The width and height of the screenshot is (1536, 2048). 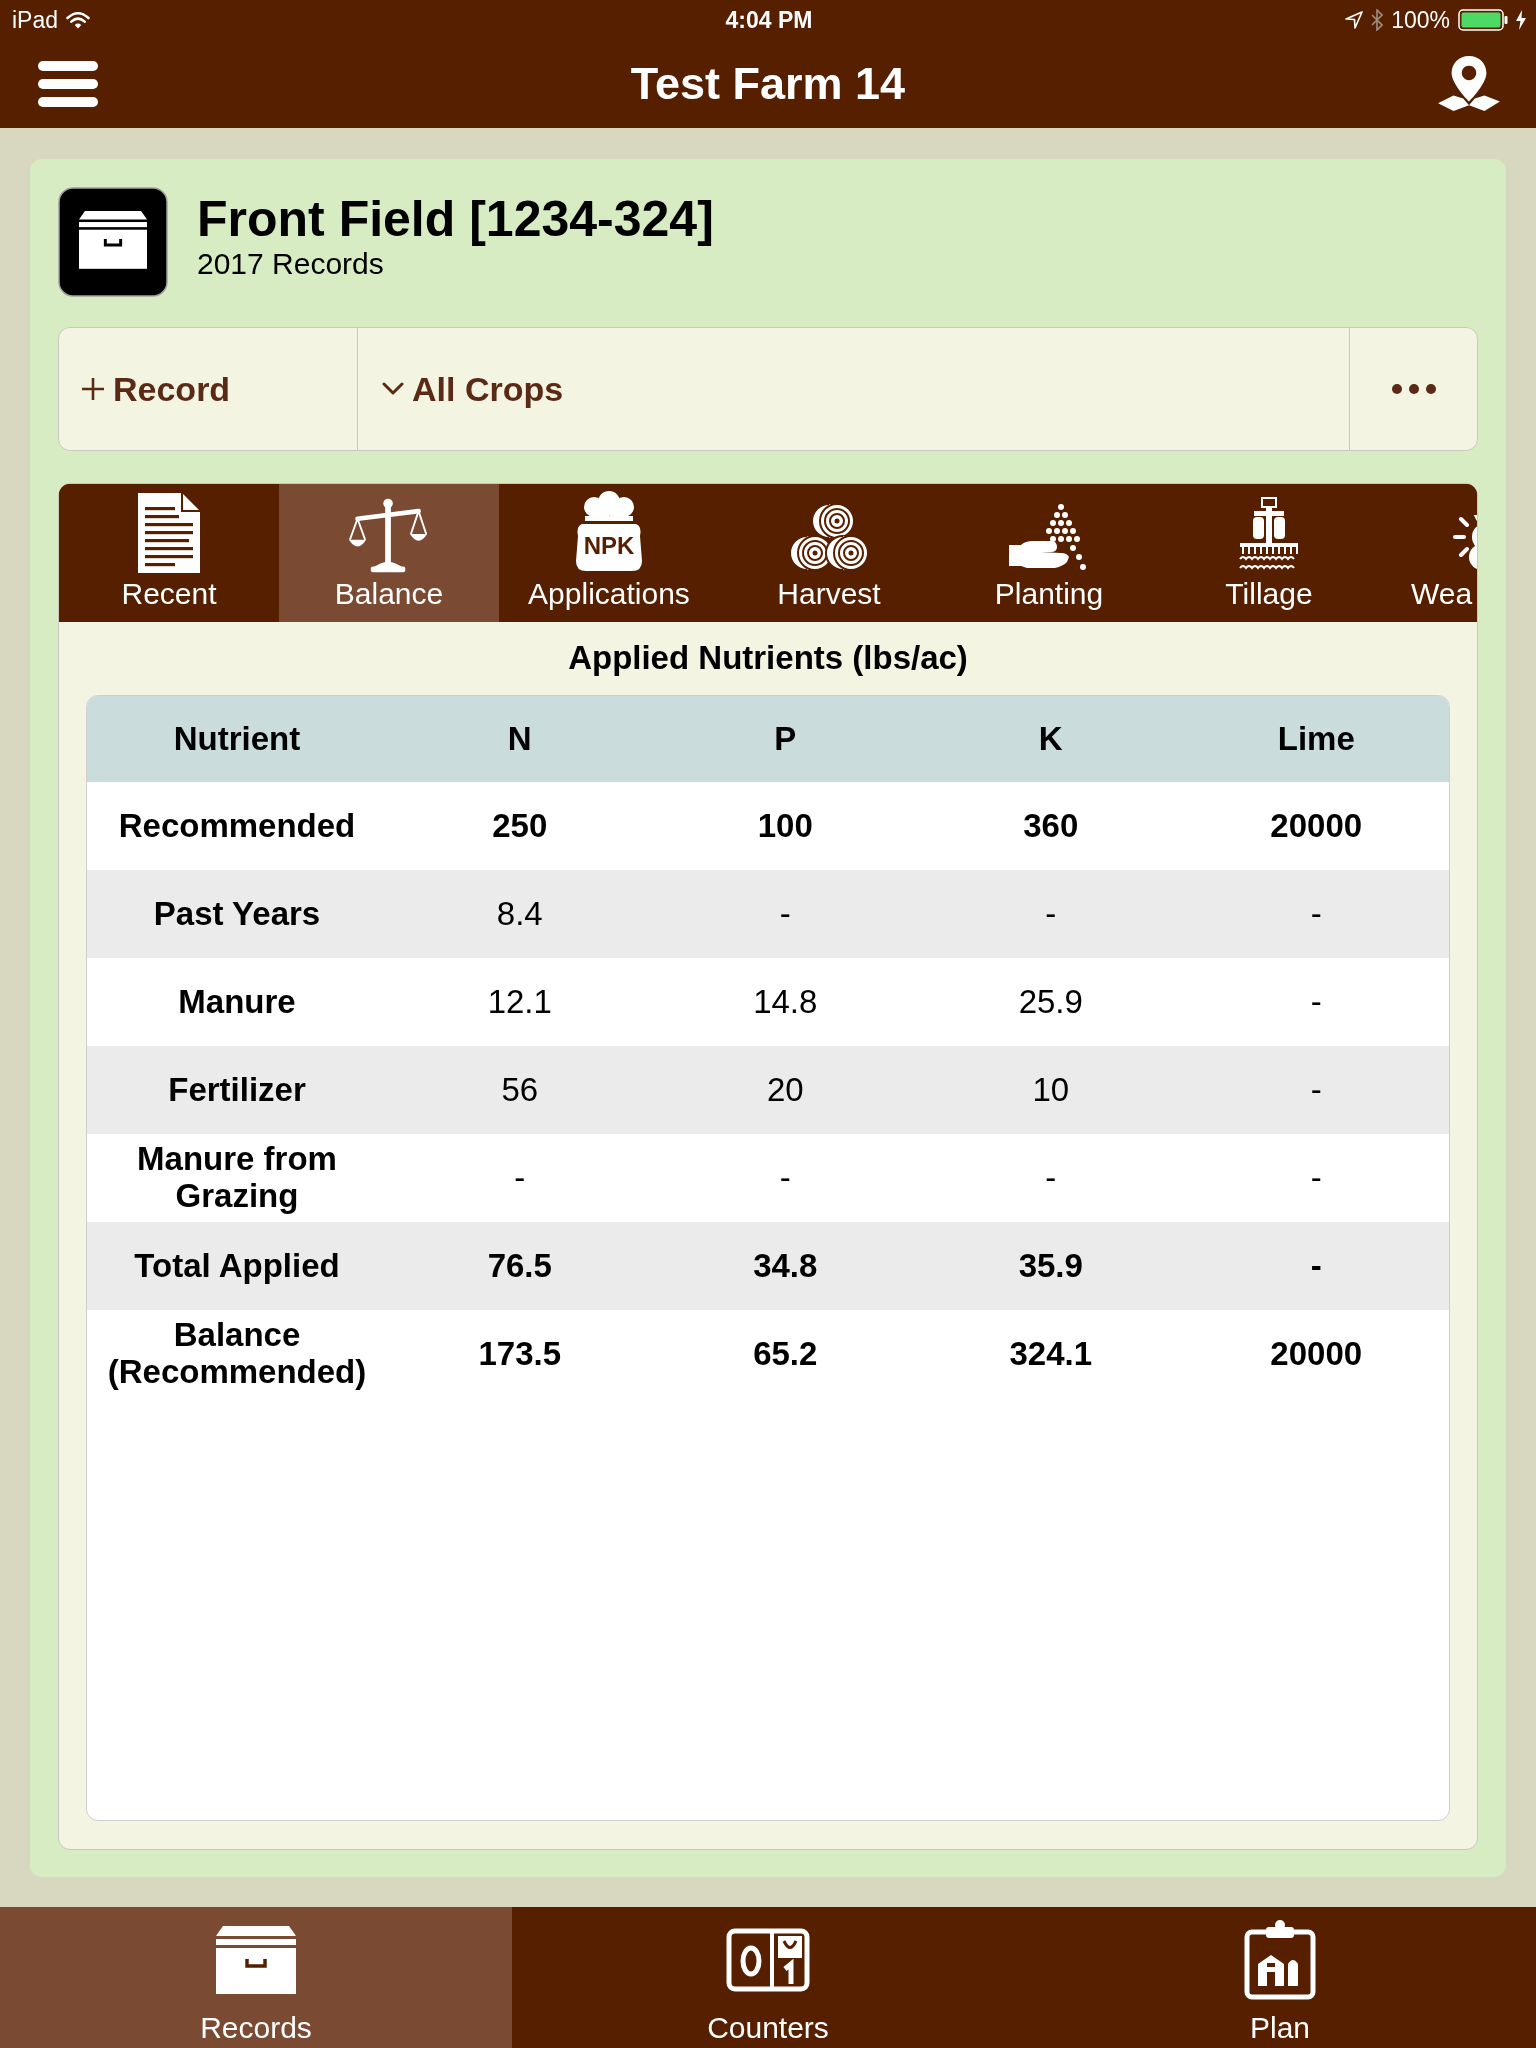 What do you see at coordinates (785, 739) in the screenshot?
I see `column-header: P` at bounding box center [785, 739].